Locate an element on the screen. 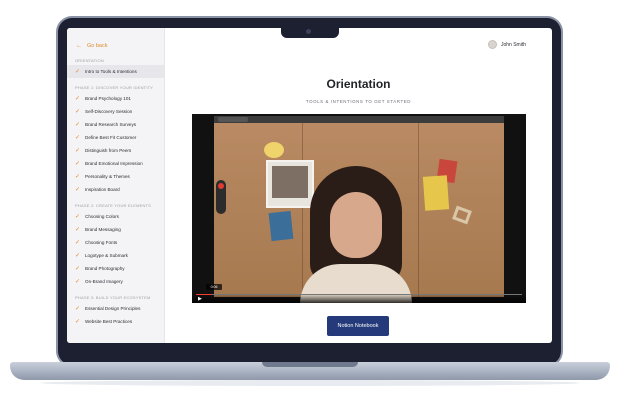 This screenshot has height=400, width=640. section-title-orientation: ORIENTATION is located at coordinates (89, 60).